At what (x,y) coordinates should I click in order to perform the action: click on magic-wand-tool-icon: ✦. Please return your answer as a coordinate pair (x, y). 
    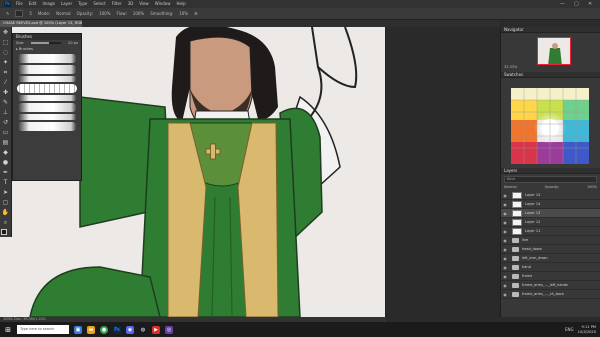
    Looking at the image, I should click on (6, 63).